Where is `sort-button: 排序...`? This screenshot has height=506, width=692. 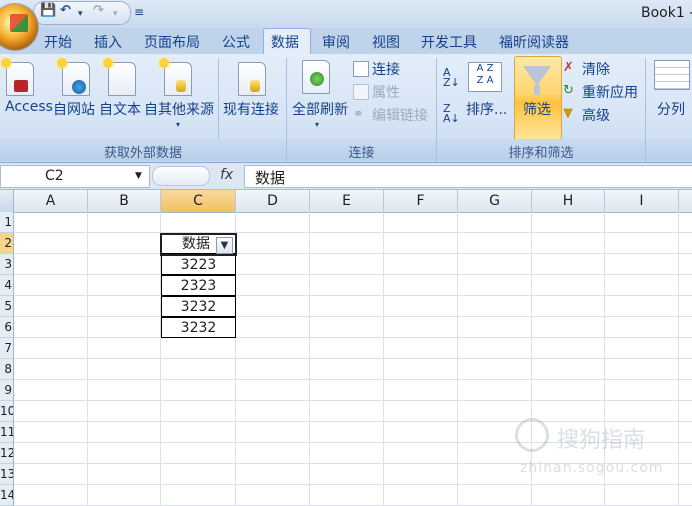
sort-button: 排序... is located at coordinates (486, 109).